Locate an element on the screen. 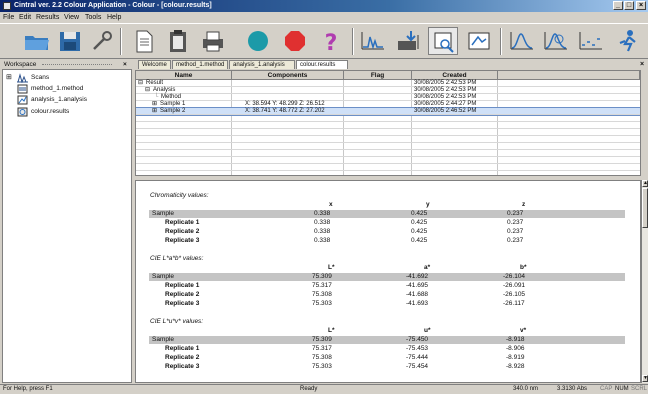  save-disk-icon is located at coordinates (70, 41).